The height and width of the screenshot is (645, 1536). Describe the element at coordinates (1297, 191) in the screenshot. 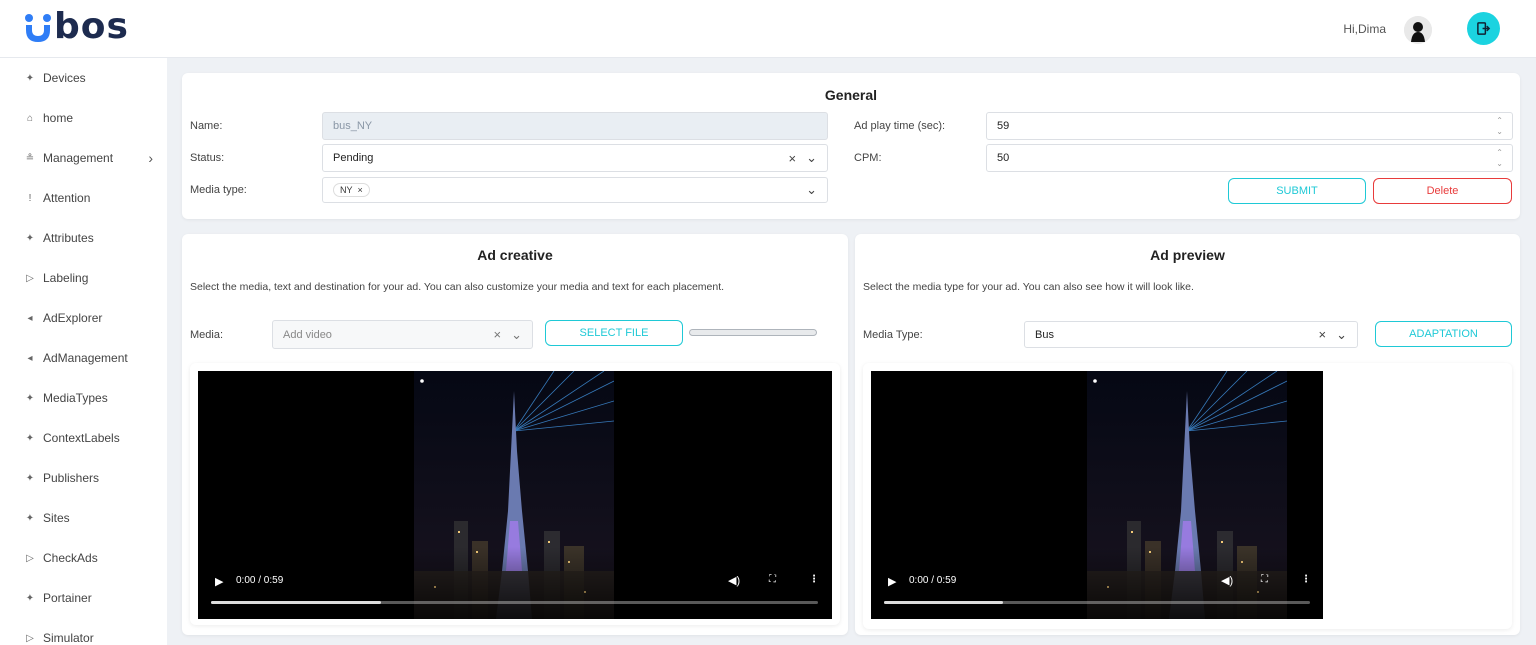

I see `submit-button: SUBMIT` at that location.